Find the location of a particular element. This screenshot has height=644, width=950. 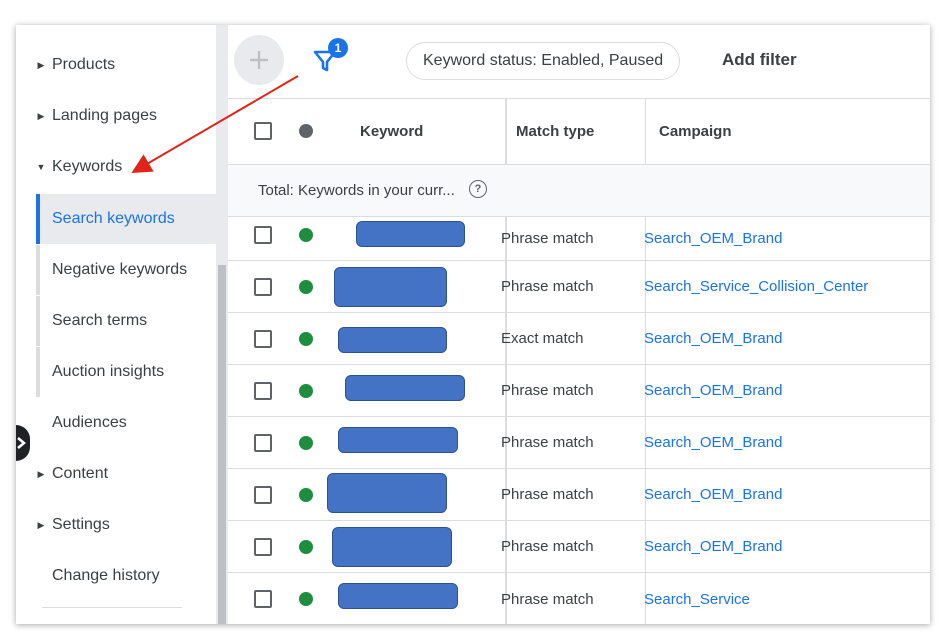

match-type-cell: Exact match is located at coordinates (542, 338).